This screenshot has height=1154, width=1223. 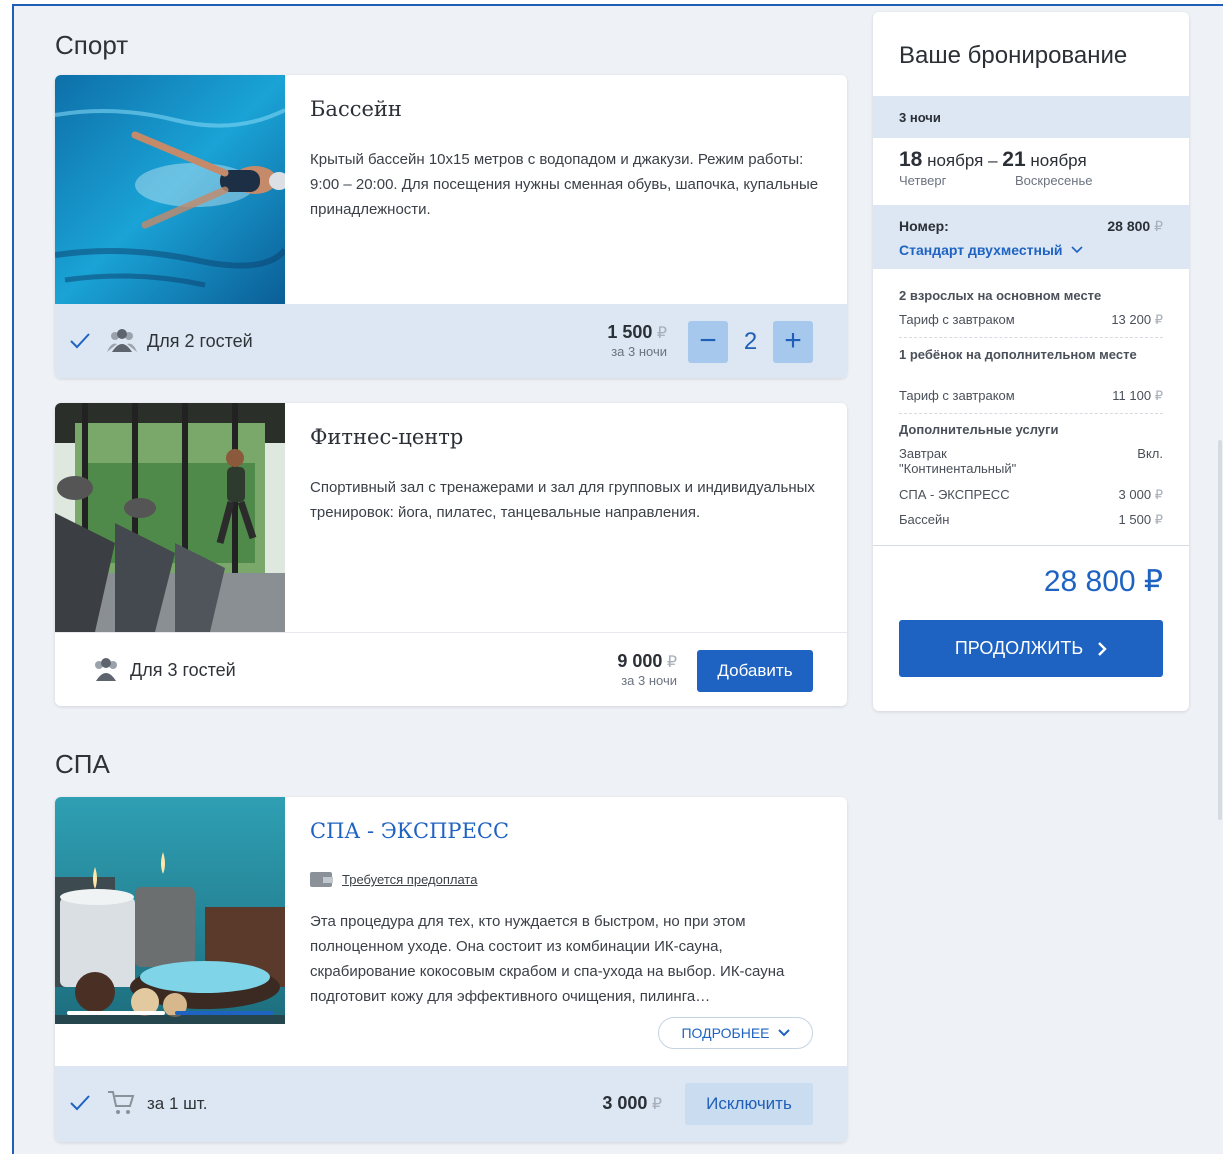 I want to click on extra-row: Завтрак "Континентальный" Вкл., so click(x=1031, y=461).